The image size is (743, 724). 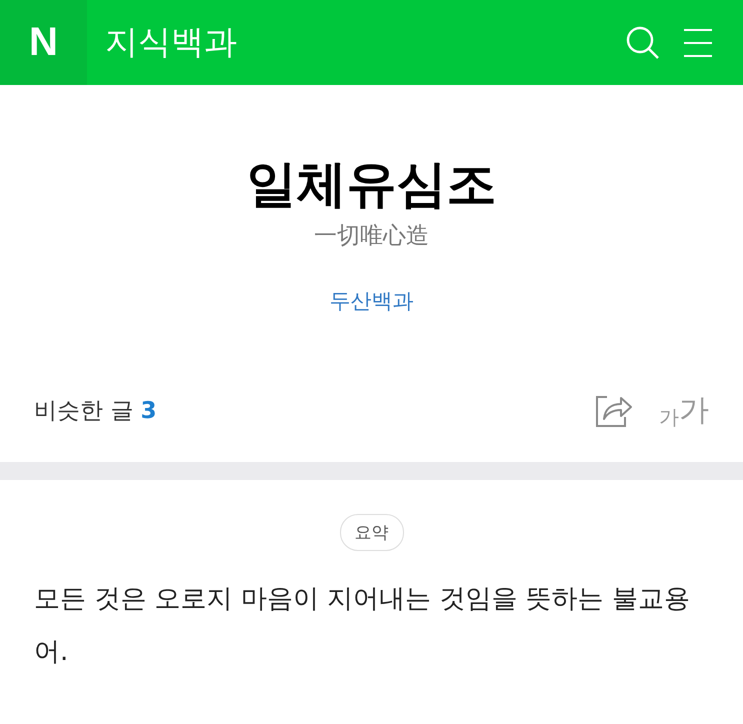 What do you see at coordinates (643, 42) in the screenshot?
I see `search-icon` at bounding box center [643, 42].